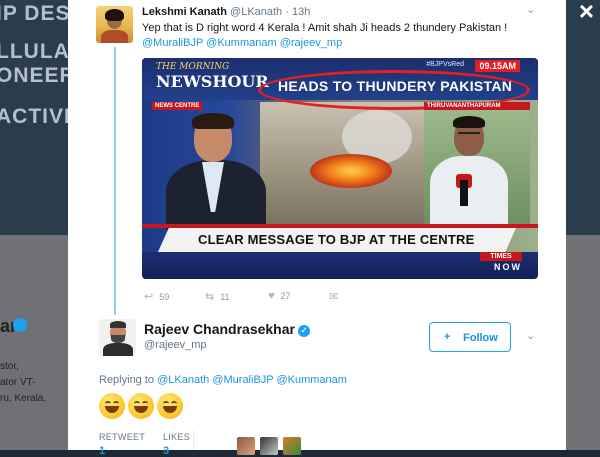 The height and width of the screenshot is (457, 600). What do you see at coordinates (256, 12) in the screenshot?
I see `author-handle: @LKanath` at bounding box center [256, 12].